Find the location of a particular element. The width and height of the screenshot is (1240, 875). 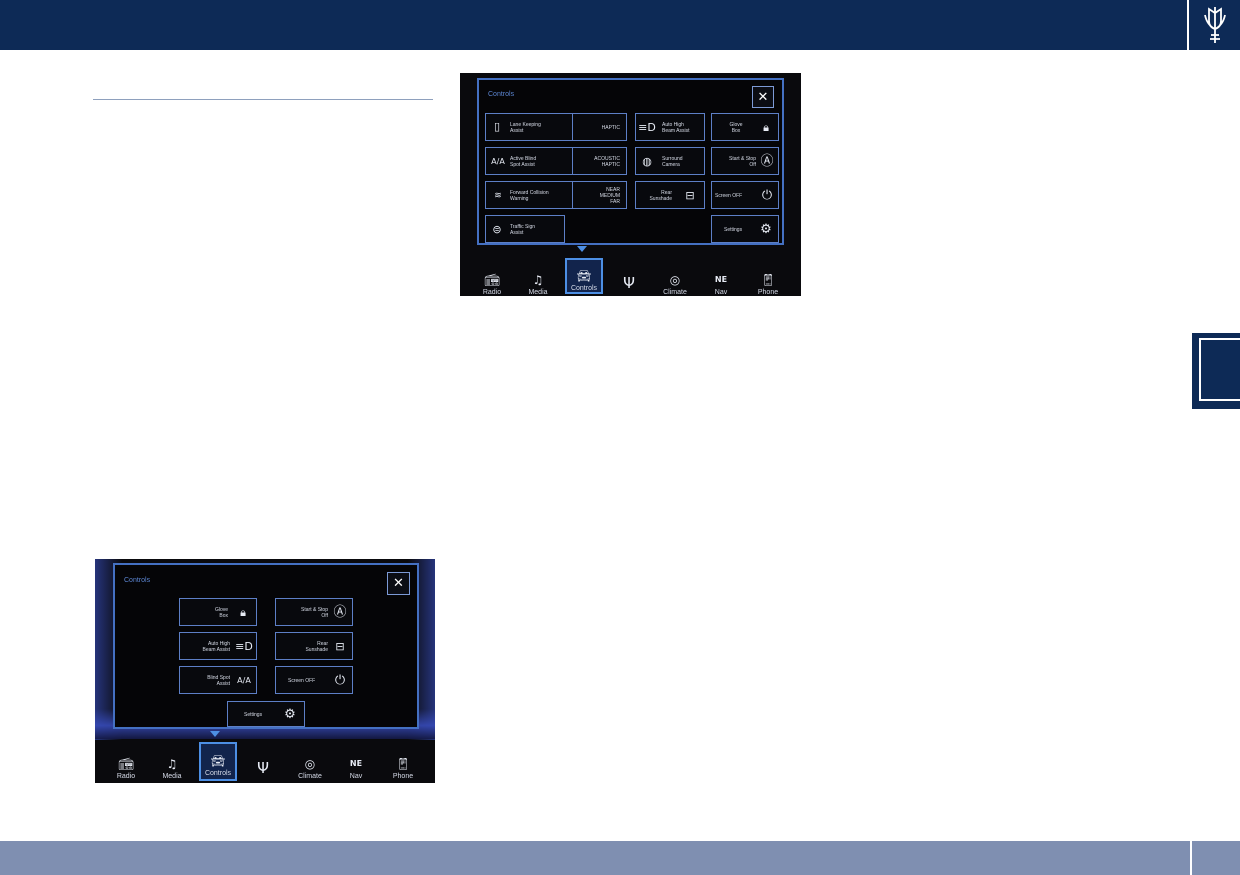

phone-icon: 📱︎ is located at coordinates (768, 280).